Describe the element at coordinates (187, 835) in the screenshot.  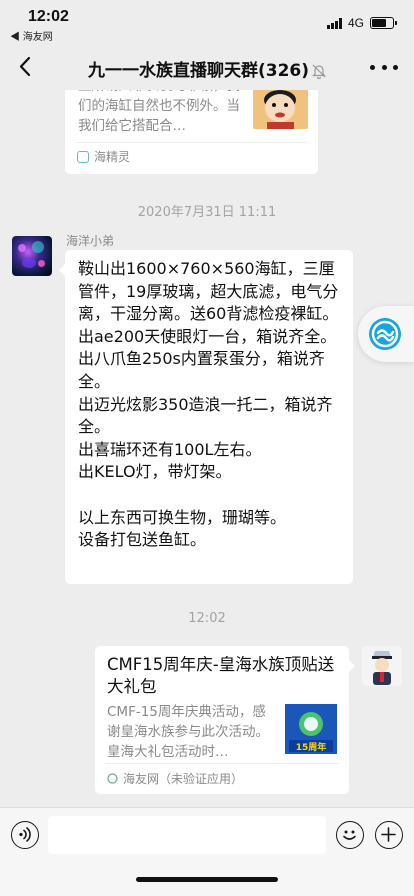
I see `message-input` at that location.